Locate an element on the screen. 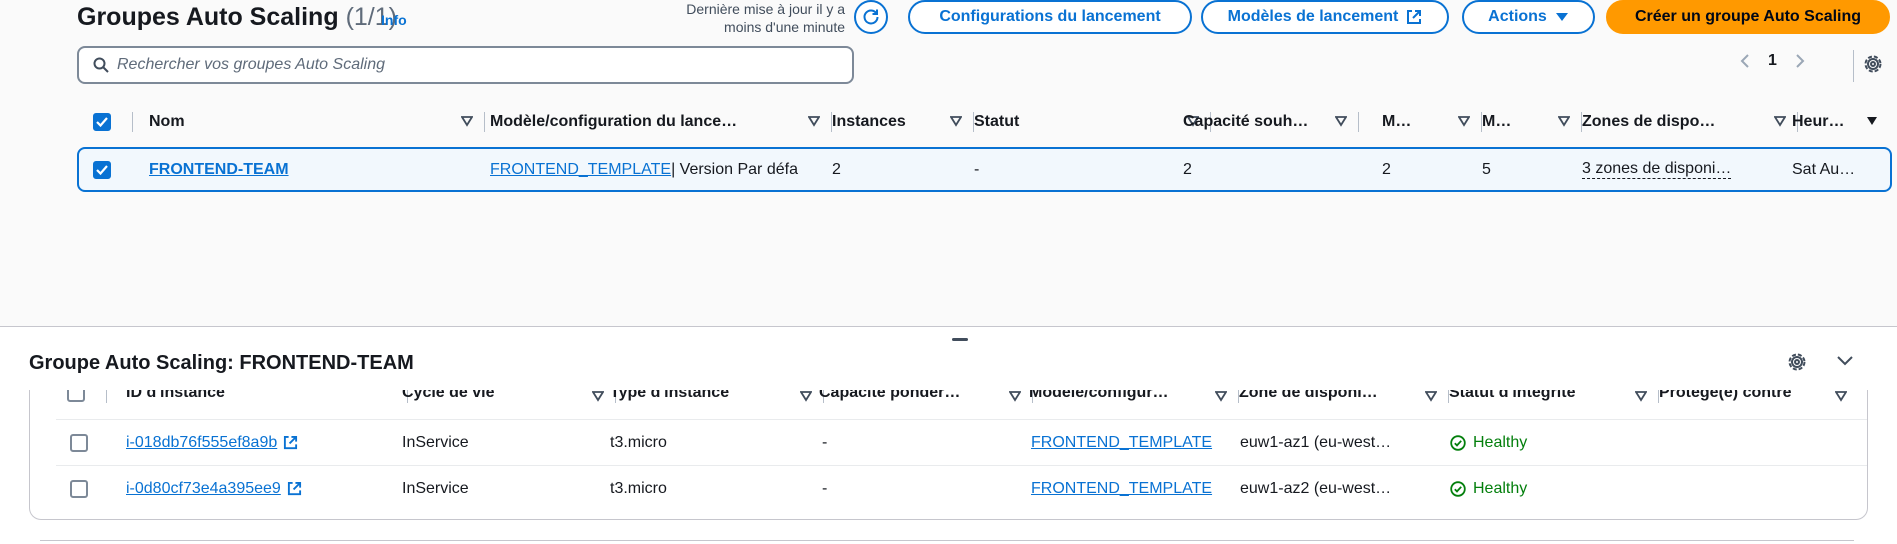  column-protection: Protégé(e) contre is located at coordinates (1759, 399).